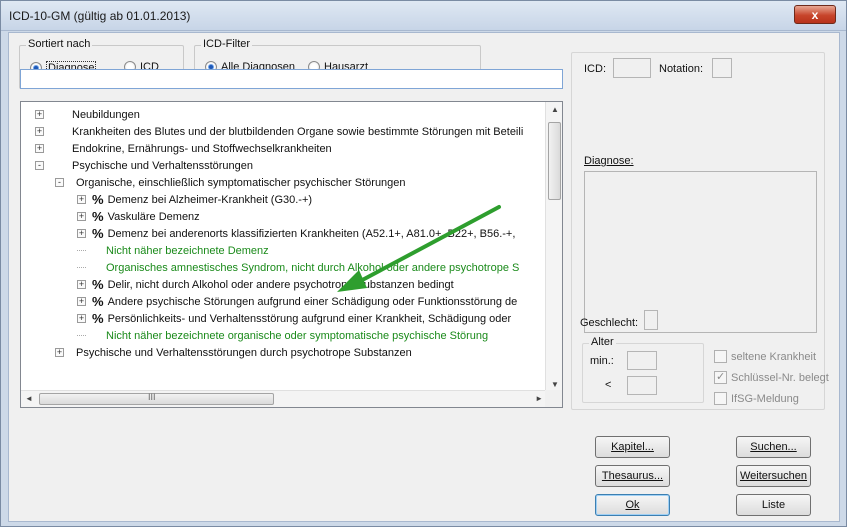  What do you see at coordinates (720, 377) in the screenshot?
I see `checkbox-checked-icon` at bounding box center [720, 377].